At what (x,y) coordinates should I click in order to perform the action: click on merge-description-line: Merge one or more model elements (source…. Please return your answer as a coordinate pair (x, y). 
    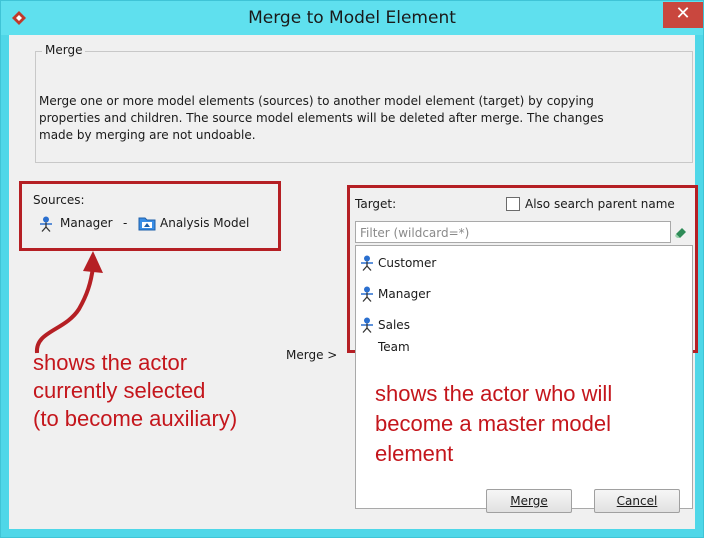
    Looking at the image, I should click on (316, 101).